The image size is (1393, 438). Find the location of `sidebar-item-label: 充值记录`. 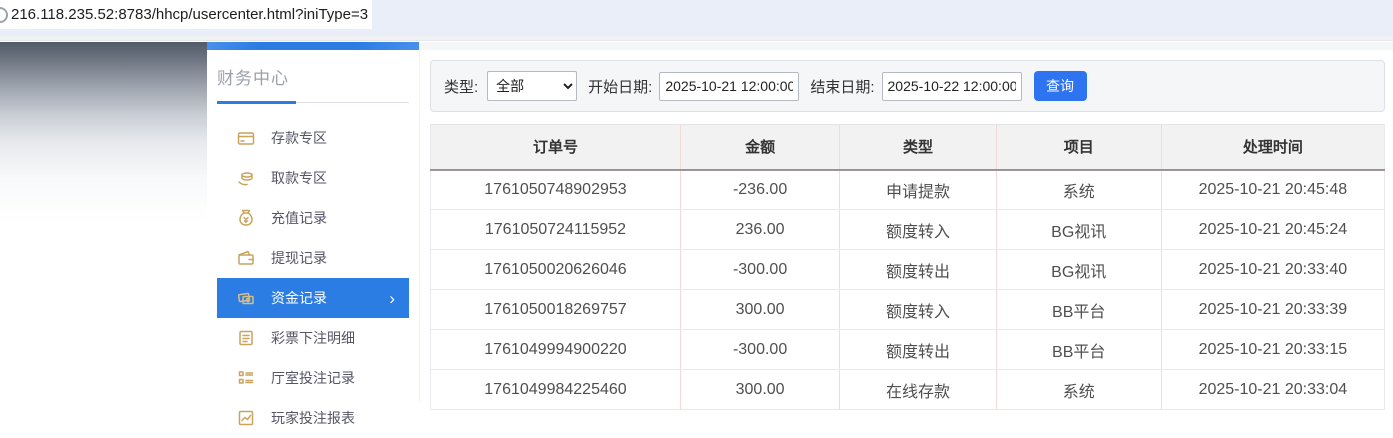

sidebar-item-label: 充值记录 is located at coordinates (299, 218).